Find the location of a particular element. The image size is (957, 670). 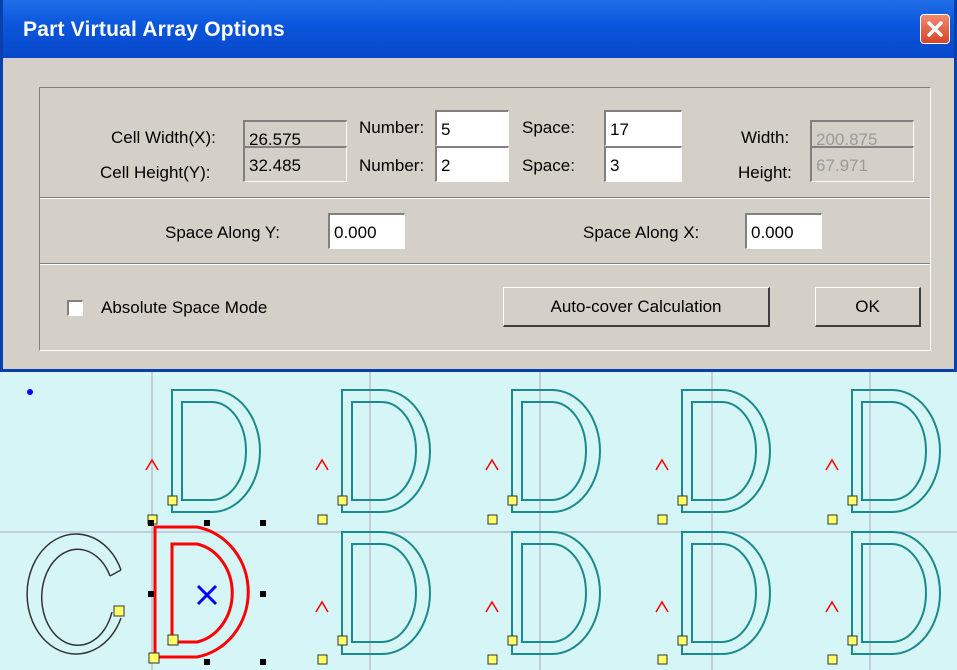

number-y-label: Number: is located at coordinates (392, 165).